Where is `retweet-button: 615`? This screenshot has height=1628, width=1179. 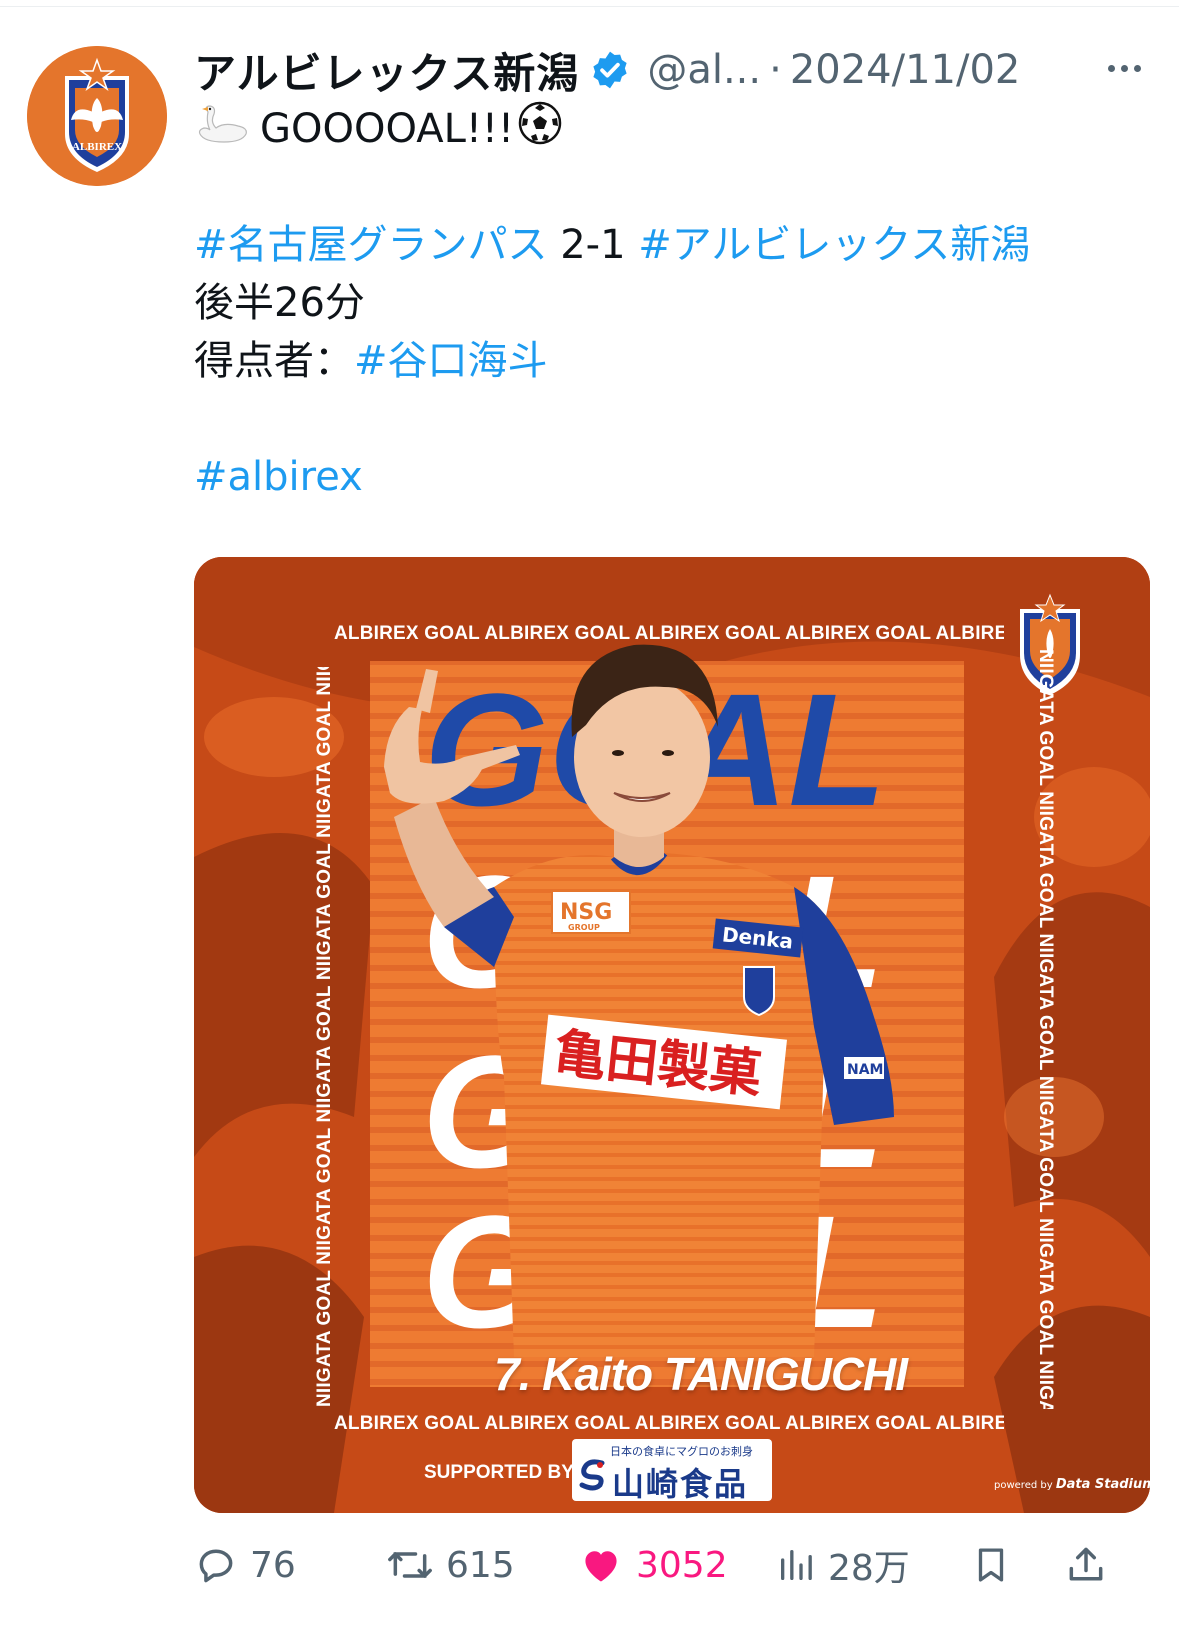 retweet-button: 615 is located at coordinates (450, 1565).